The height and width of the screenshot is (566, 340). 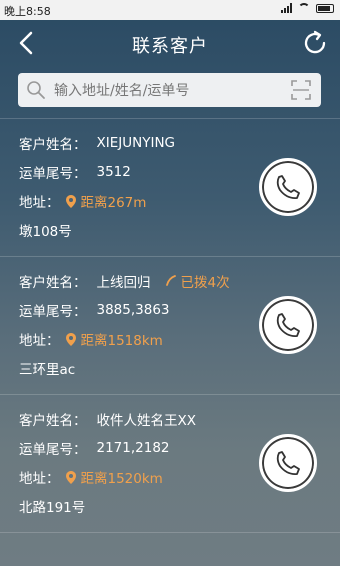 I want to click on status-icons, so click(x=307, y=8).